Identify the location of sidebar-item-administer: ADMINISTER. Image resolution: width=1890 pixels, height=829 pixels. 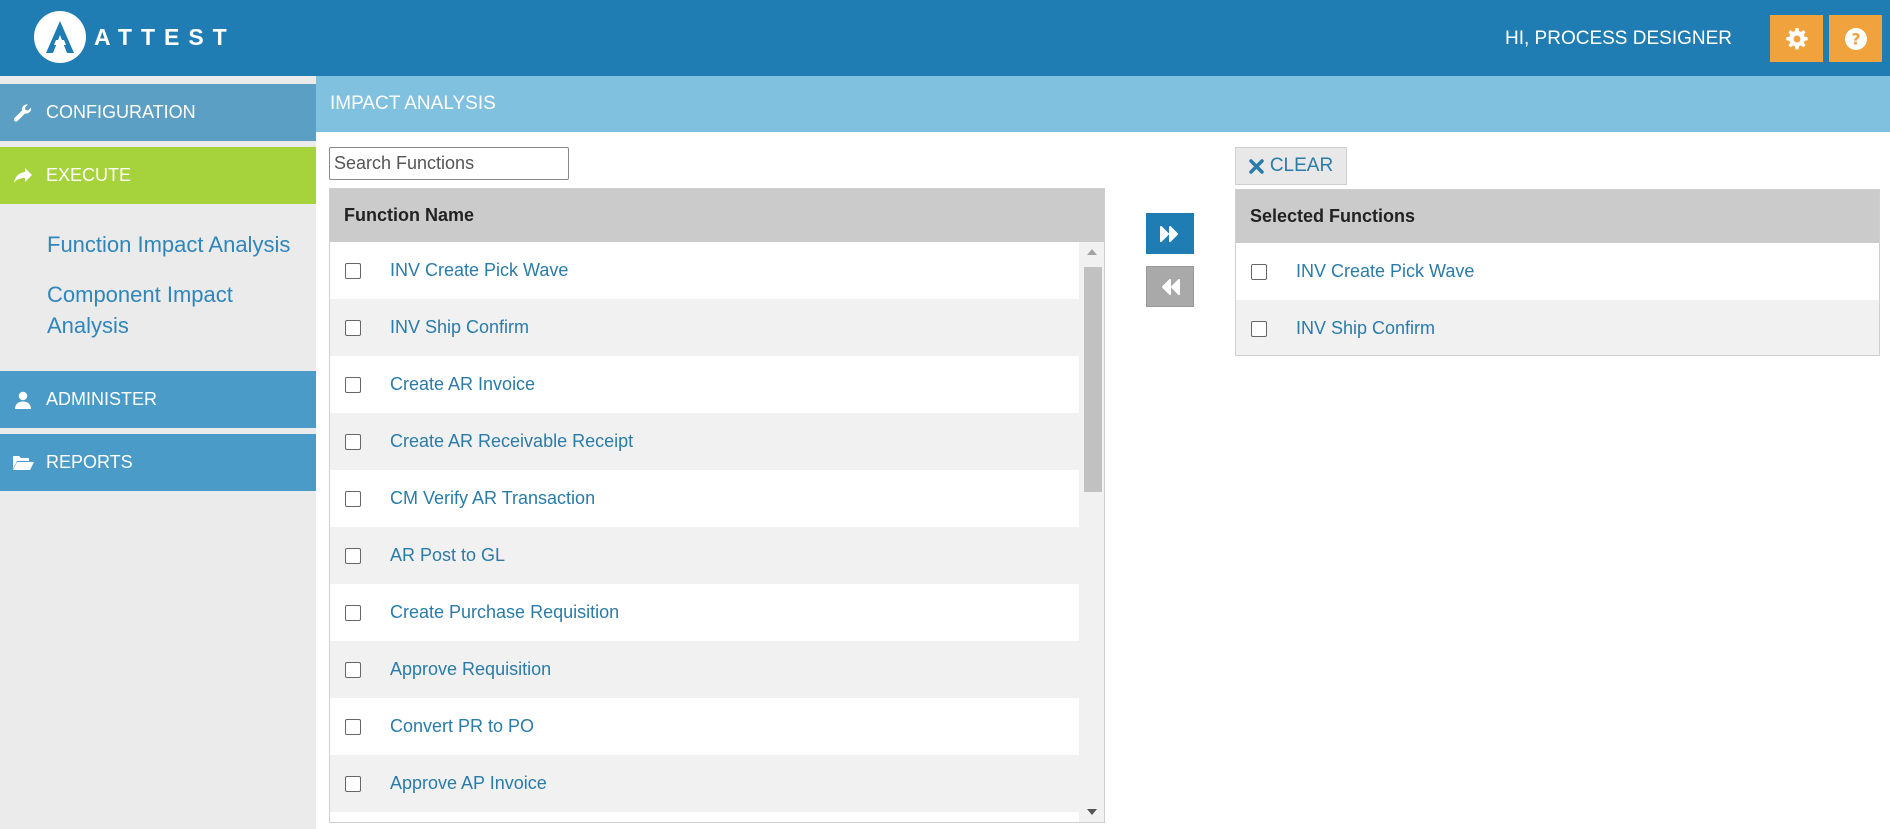
(158, 399).